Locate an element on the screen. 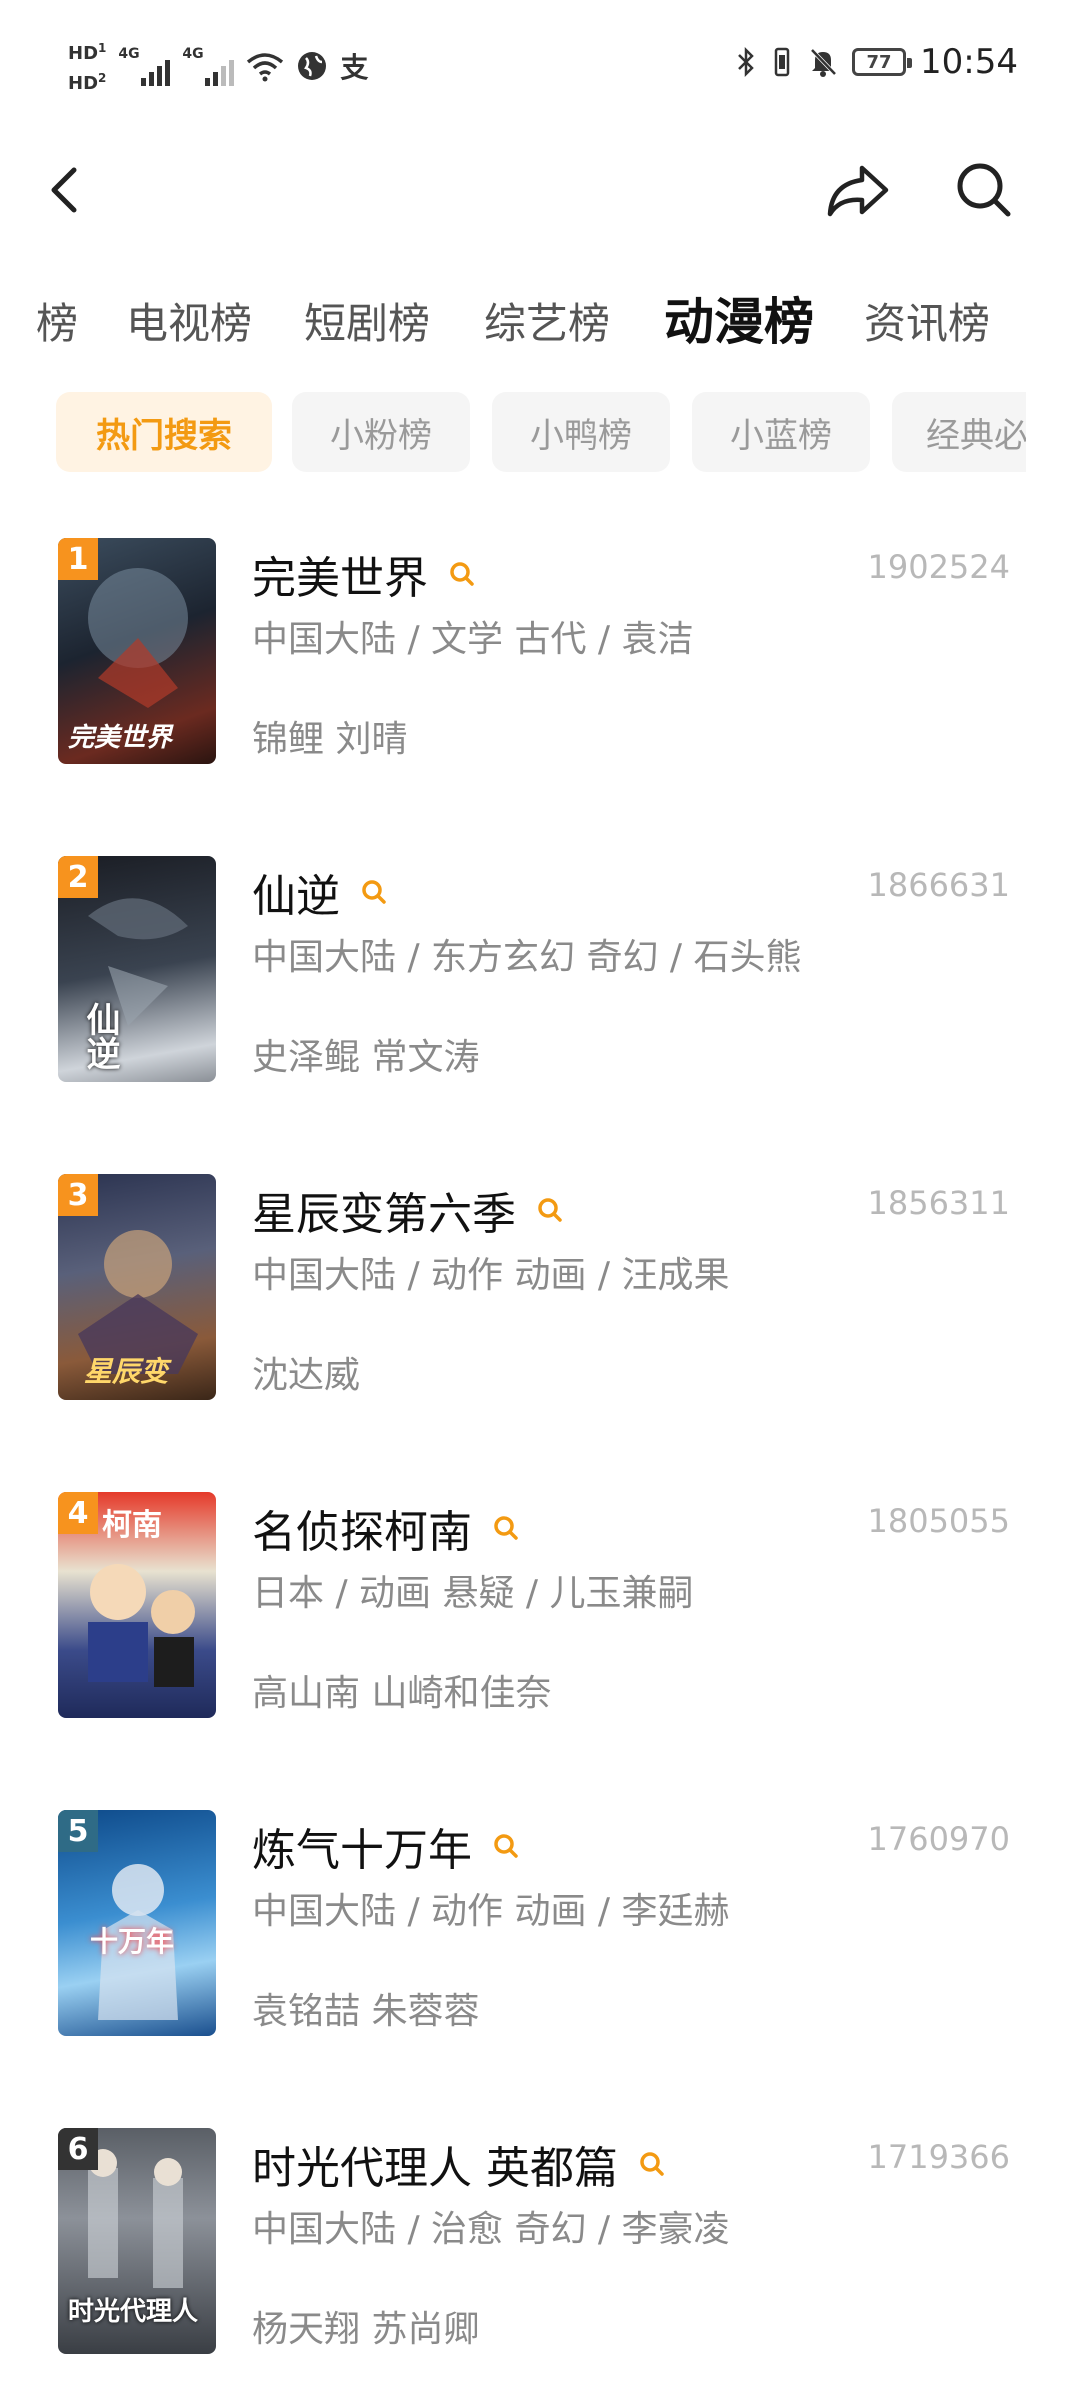 The height and width of the screenshot is (2388, 1080). rank-badge: 1 is located at coordinates (78, 559).